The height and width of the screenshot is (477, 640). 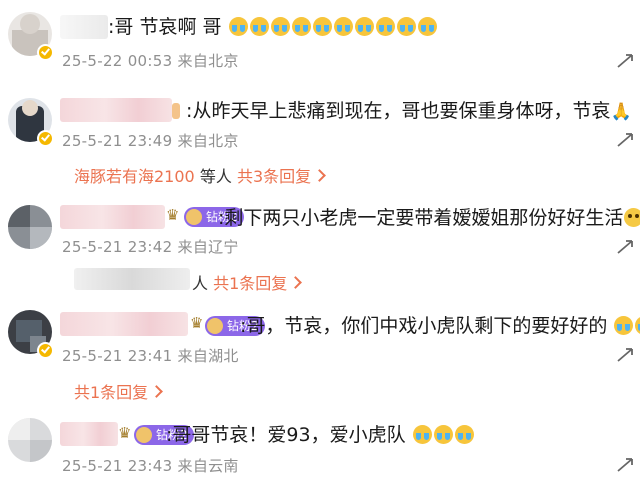 What do you see at coordinates (117, 247) in the screenshot?
I see `comment-time: 25-5-21 23:42` at bounding box center [117, 247].